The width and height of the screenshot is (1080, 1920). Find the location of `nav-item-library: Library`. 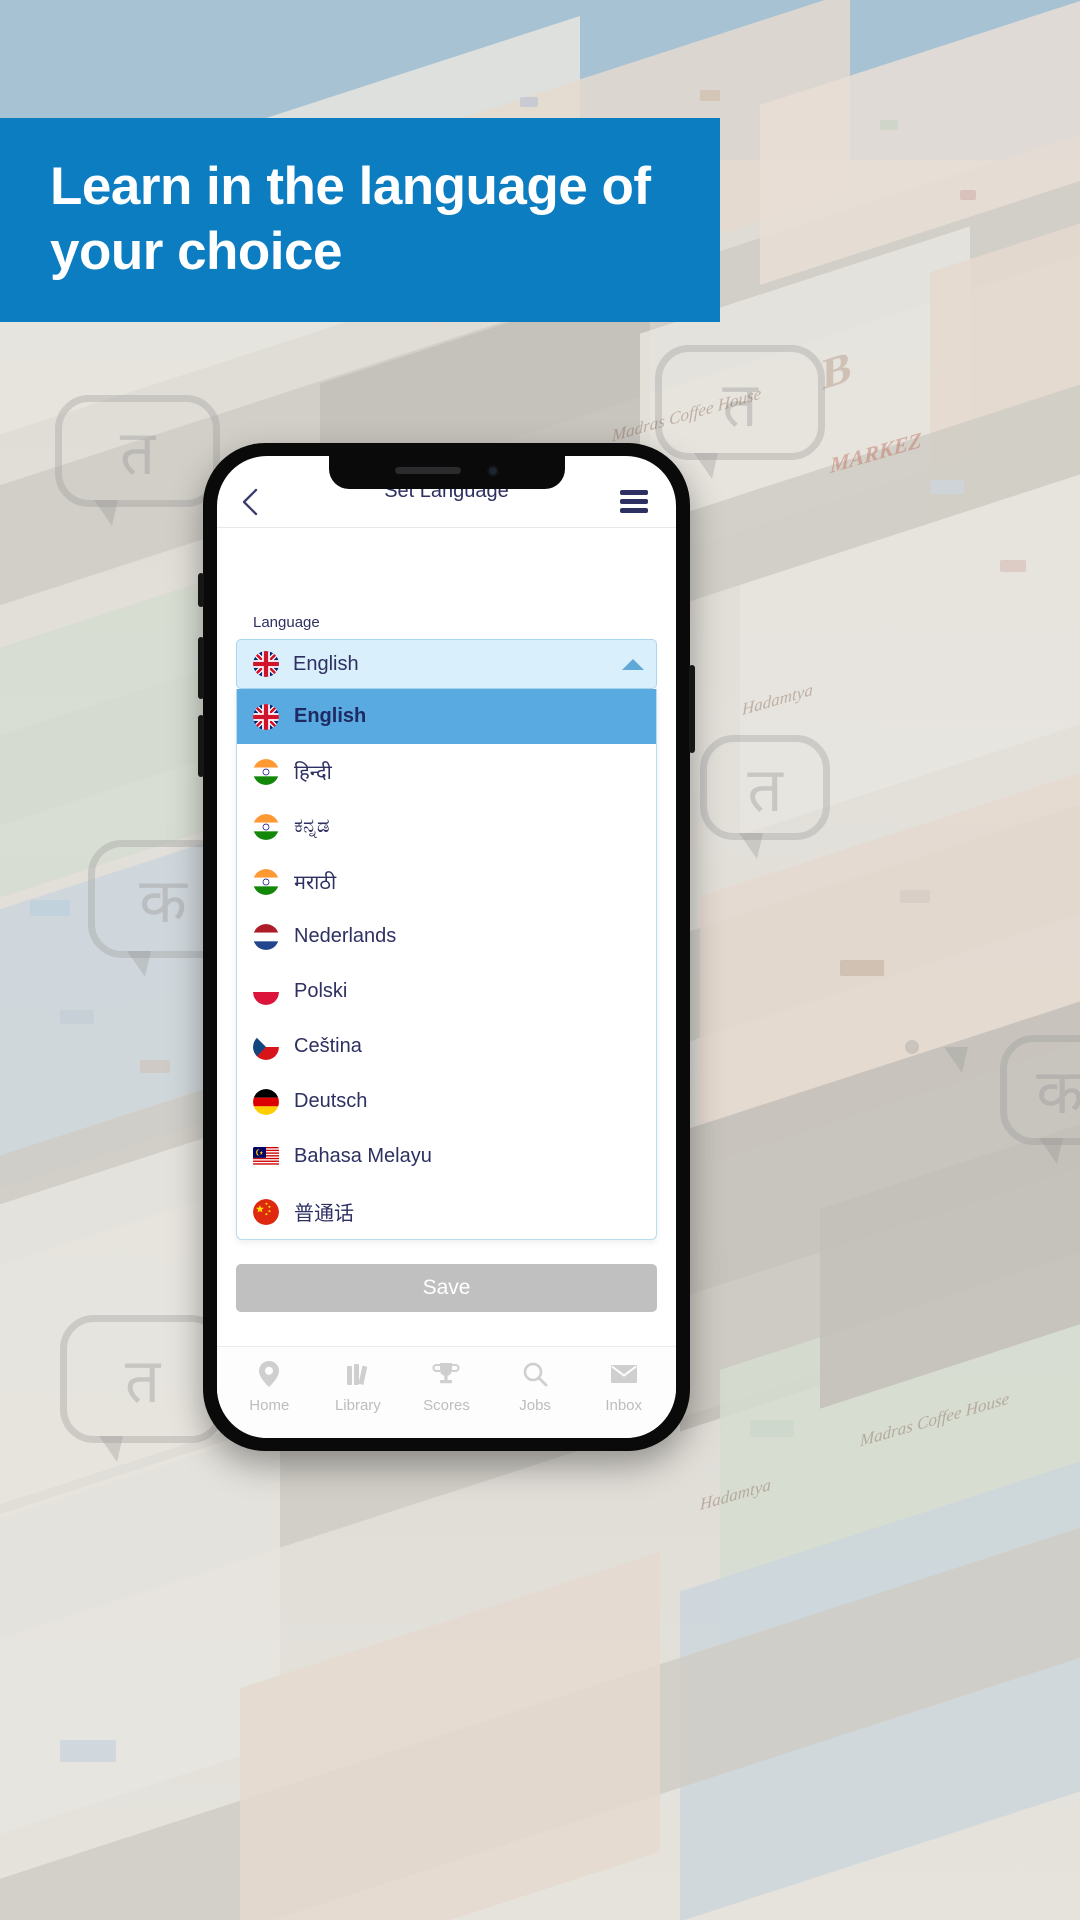

nav-item-library: Library is located at coordinates (358, 1387).